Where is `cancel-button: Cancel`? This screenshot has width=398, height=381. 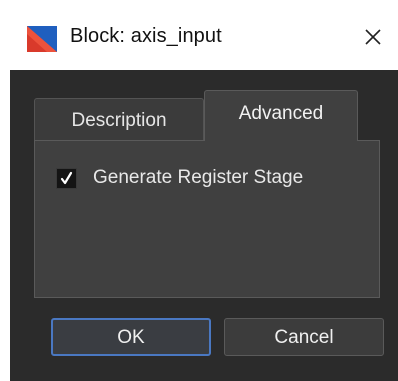
cancel-button: Cancel is located at coordinates (304, 337).